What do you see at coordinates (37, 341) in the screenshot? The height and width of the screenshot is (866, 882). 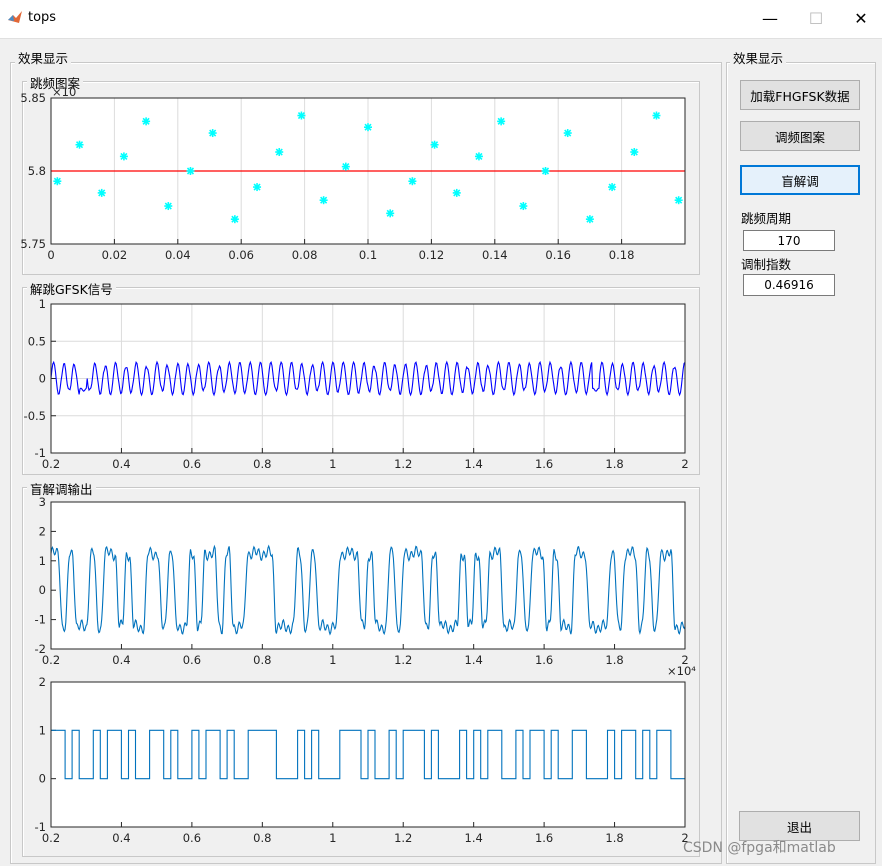 I see `y-tick-label: 0.5` at bounding box center [37, 341].